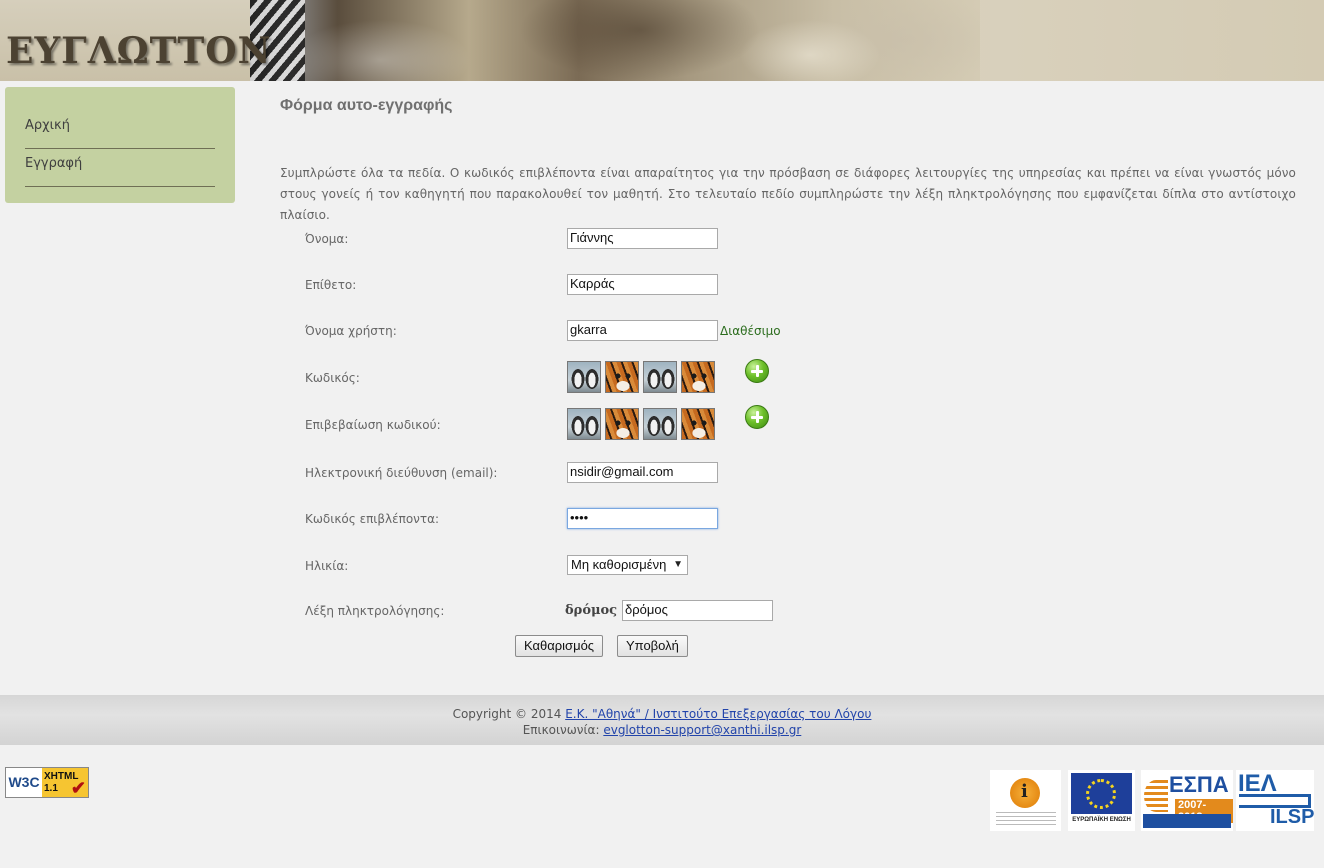 The height and width of the screenshot is (868, 1324). Describe the element at coordinates (327, 239) in the screenshot. I see `first-name-label: Όνομα:` at that location.